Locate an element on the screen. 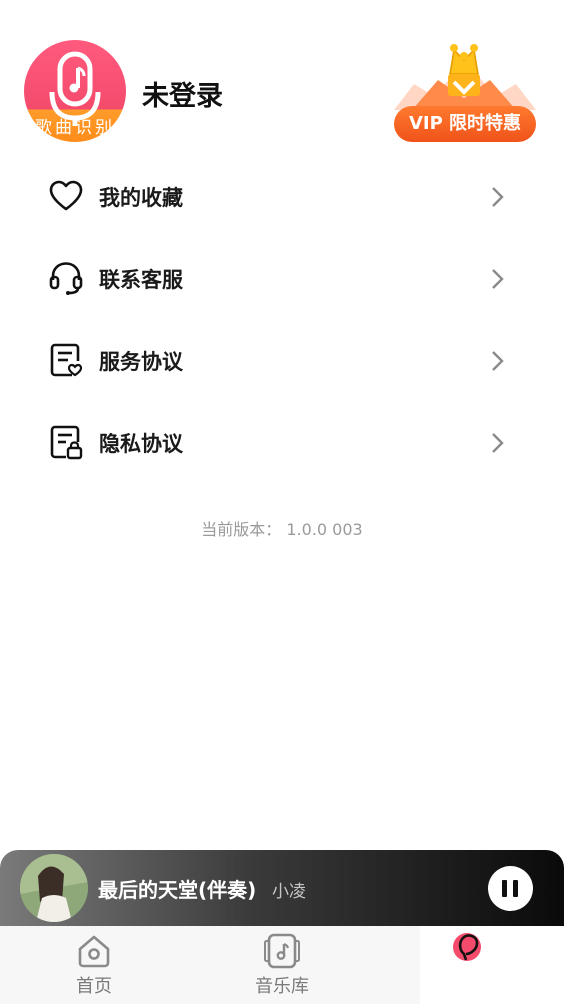 The width and height of the screenshot is (564, 1004). song-artist: 小凌 is located at coordinates (289, 892).